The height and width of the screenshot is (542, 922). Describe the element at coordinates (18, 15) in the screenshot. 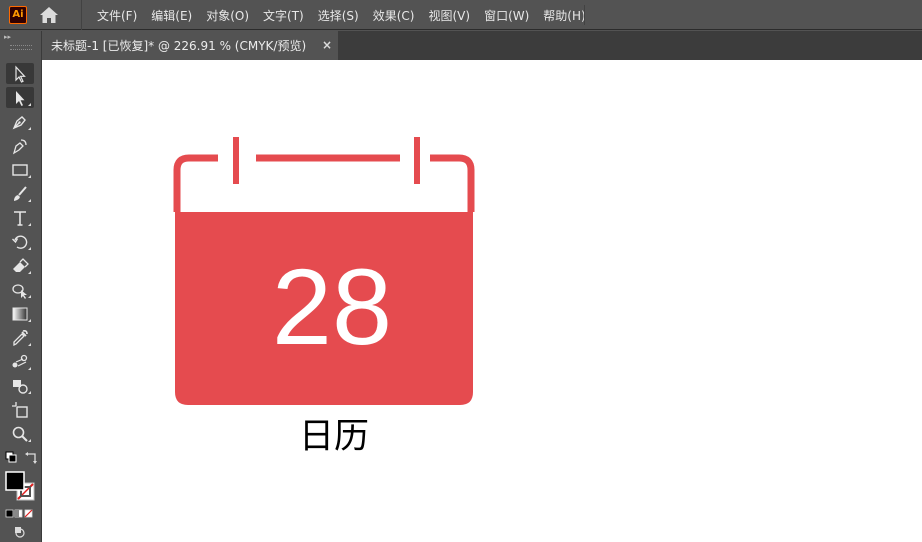

I see `illustrator-logo: Ai` at that location.